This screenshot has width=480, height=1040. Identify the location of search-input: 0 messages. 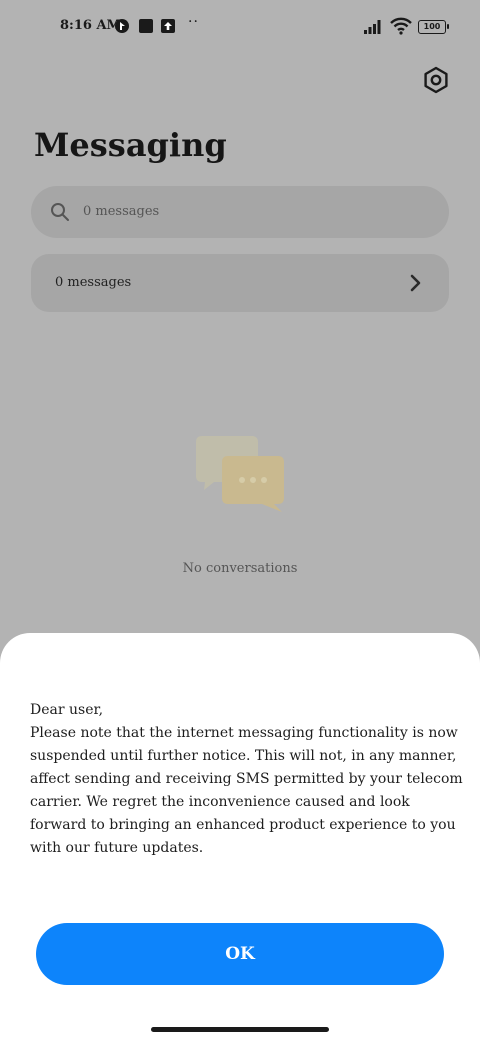
(240, 212).